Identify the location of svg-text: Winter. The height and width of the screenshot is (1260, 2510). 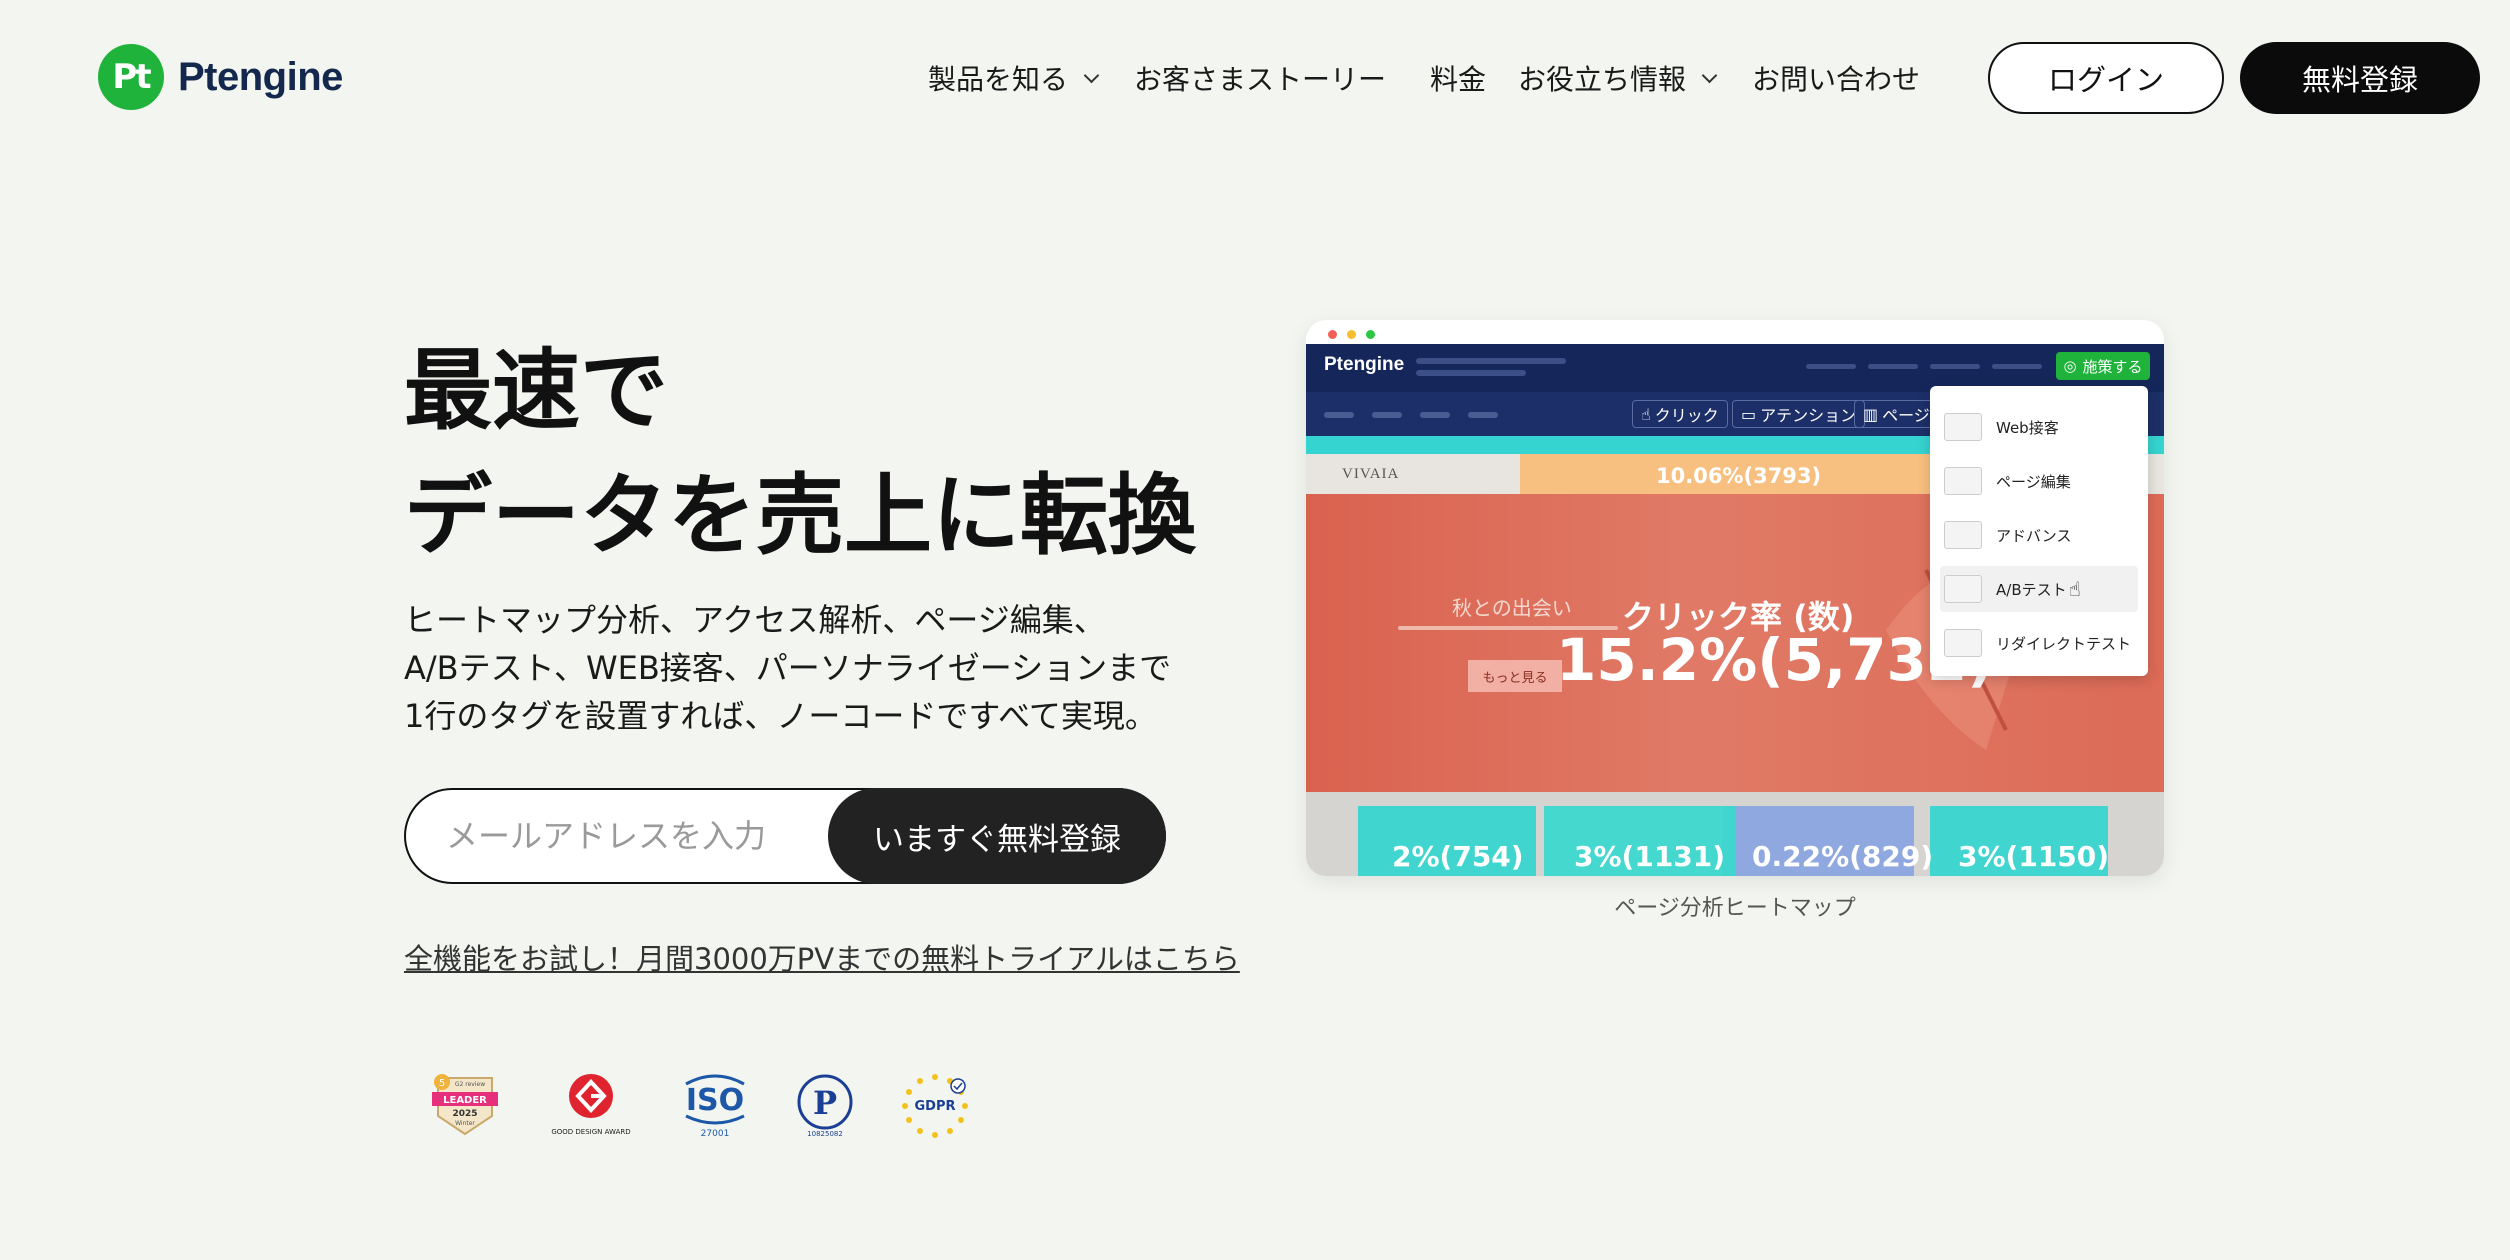
(465, 1123).